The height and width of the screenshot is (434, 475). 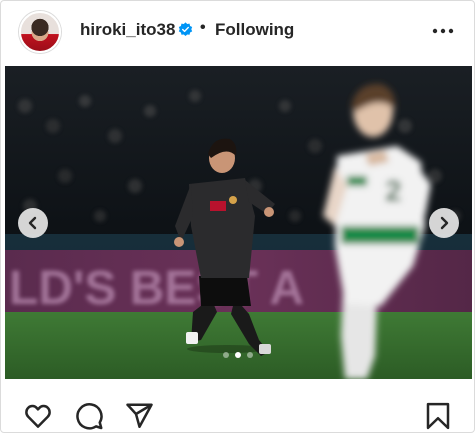 I want to click on post-header: hiroki_ito38 • Following, so click(x=238, y=32).